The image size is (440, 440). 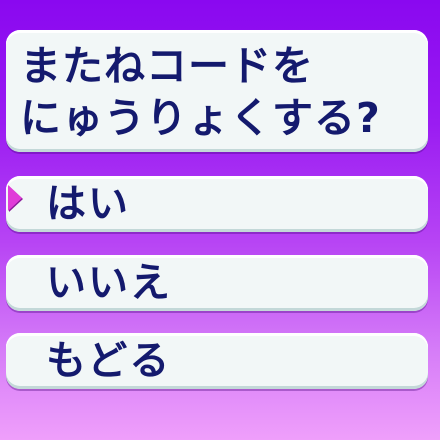 I want to click on option-yes: はい, so click(x=217, y=204).